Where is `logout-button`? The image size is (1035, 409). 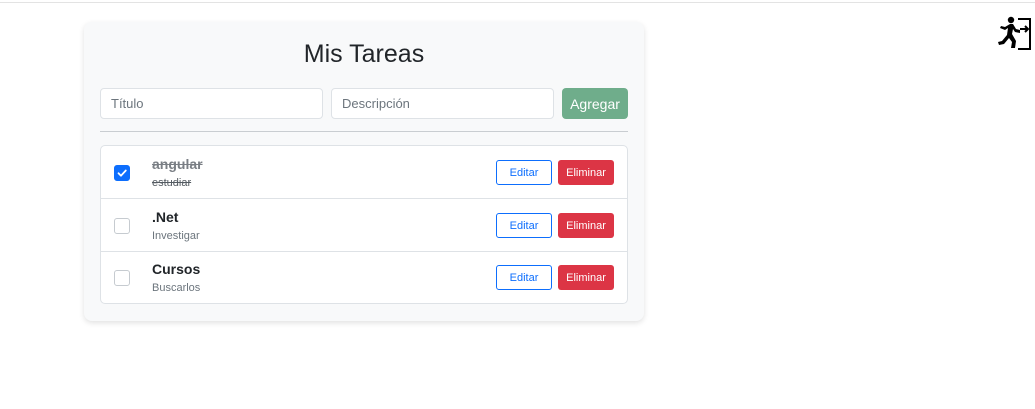 logout-button is located at coordinates (1014, 33).